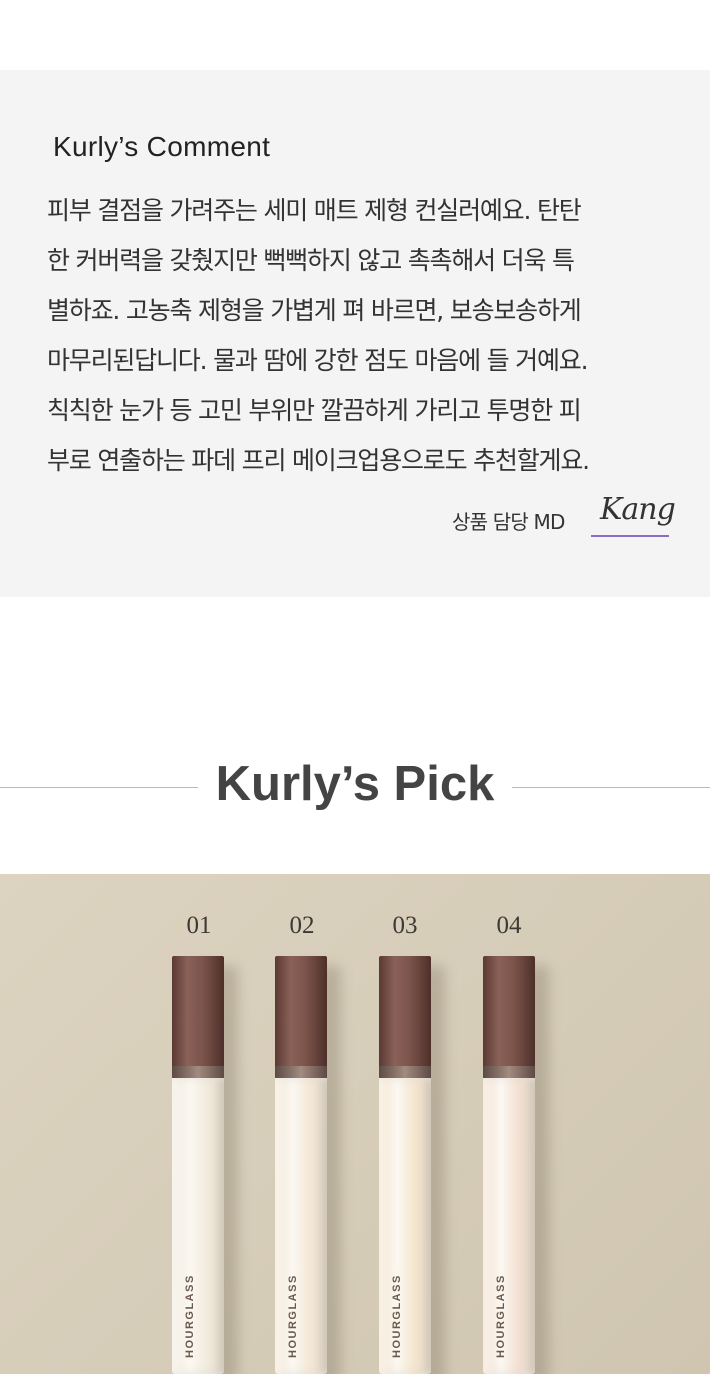  Describe the element at coordinates (318, 460) in the screenshot. I see `comment-line: 부로 연출하는 파데 프리 메이크업용으로도 추천할게요.` at that location.